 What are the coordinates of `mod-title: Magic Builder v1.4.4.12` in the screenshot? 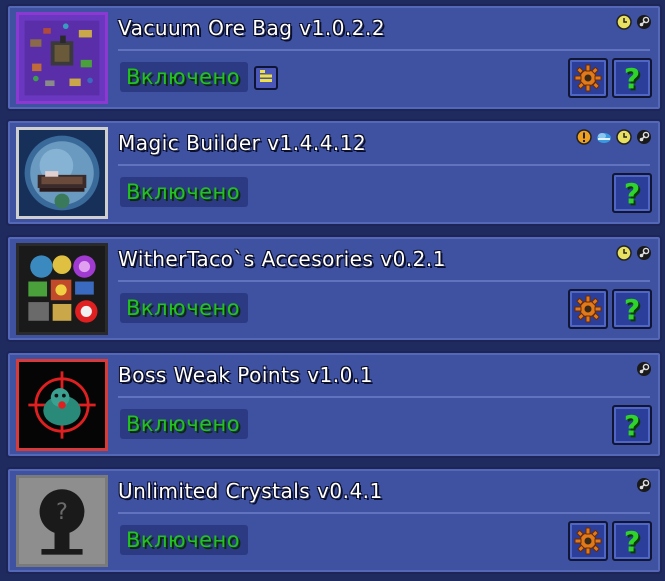 It's located at (242, 143).